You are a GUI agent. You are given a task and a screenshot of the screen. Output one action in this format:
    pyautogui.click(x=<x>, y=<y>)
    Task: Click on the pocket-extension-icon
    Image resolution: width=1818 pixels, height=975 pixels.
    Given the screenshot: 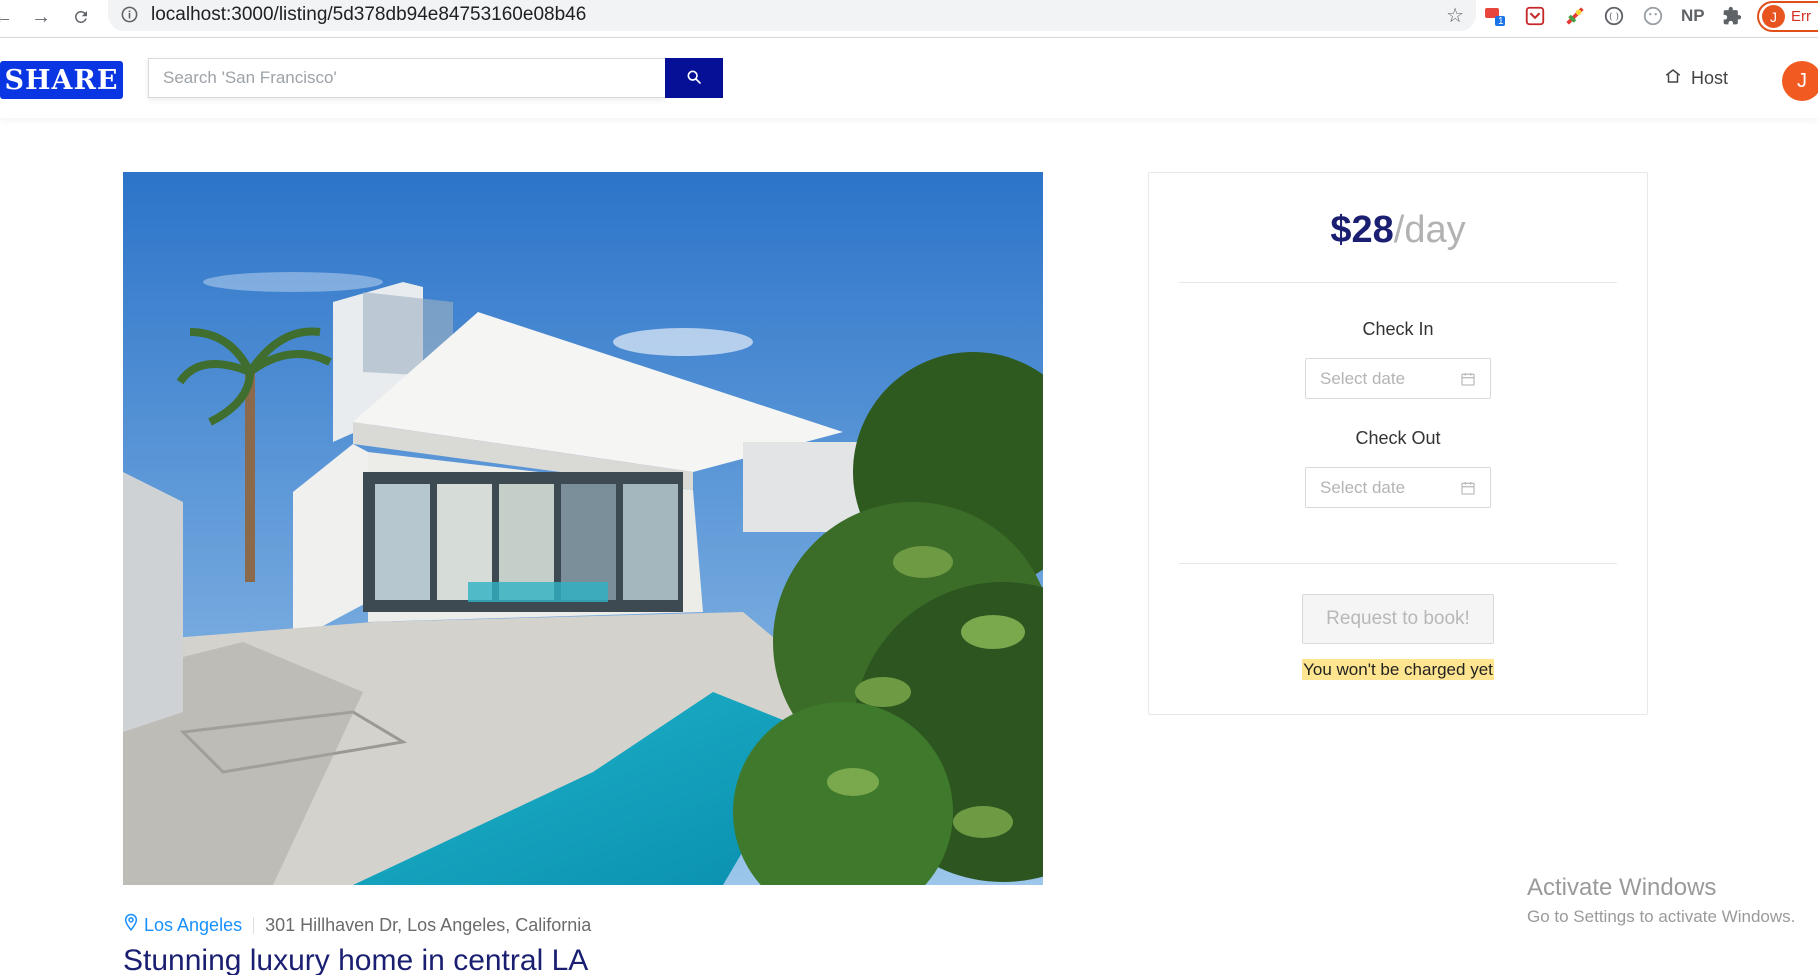 What is the action you would take?
    pyautogui.click(x=1535, y=16)
    